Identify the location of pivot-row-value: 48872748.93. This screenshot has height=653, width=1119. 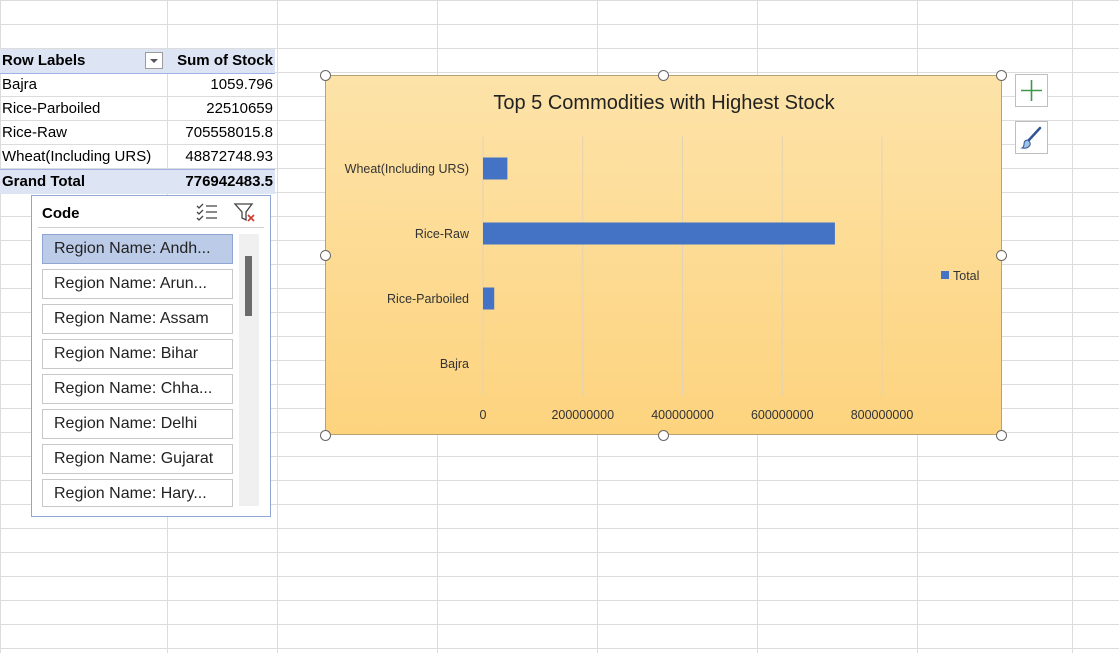
(229, 156).